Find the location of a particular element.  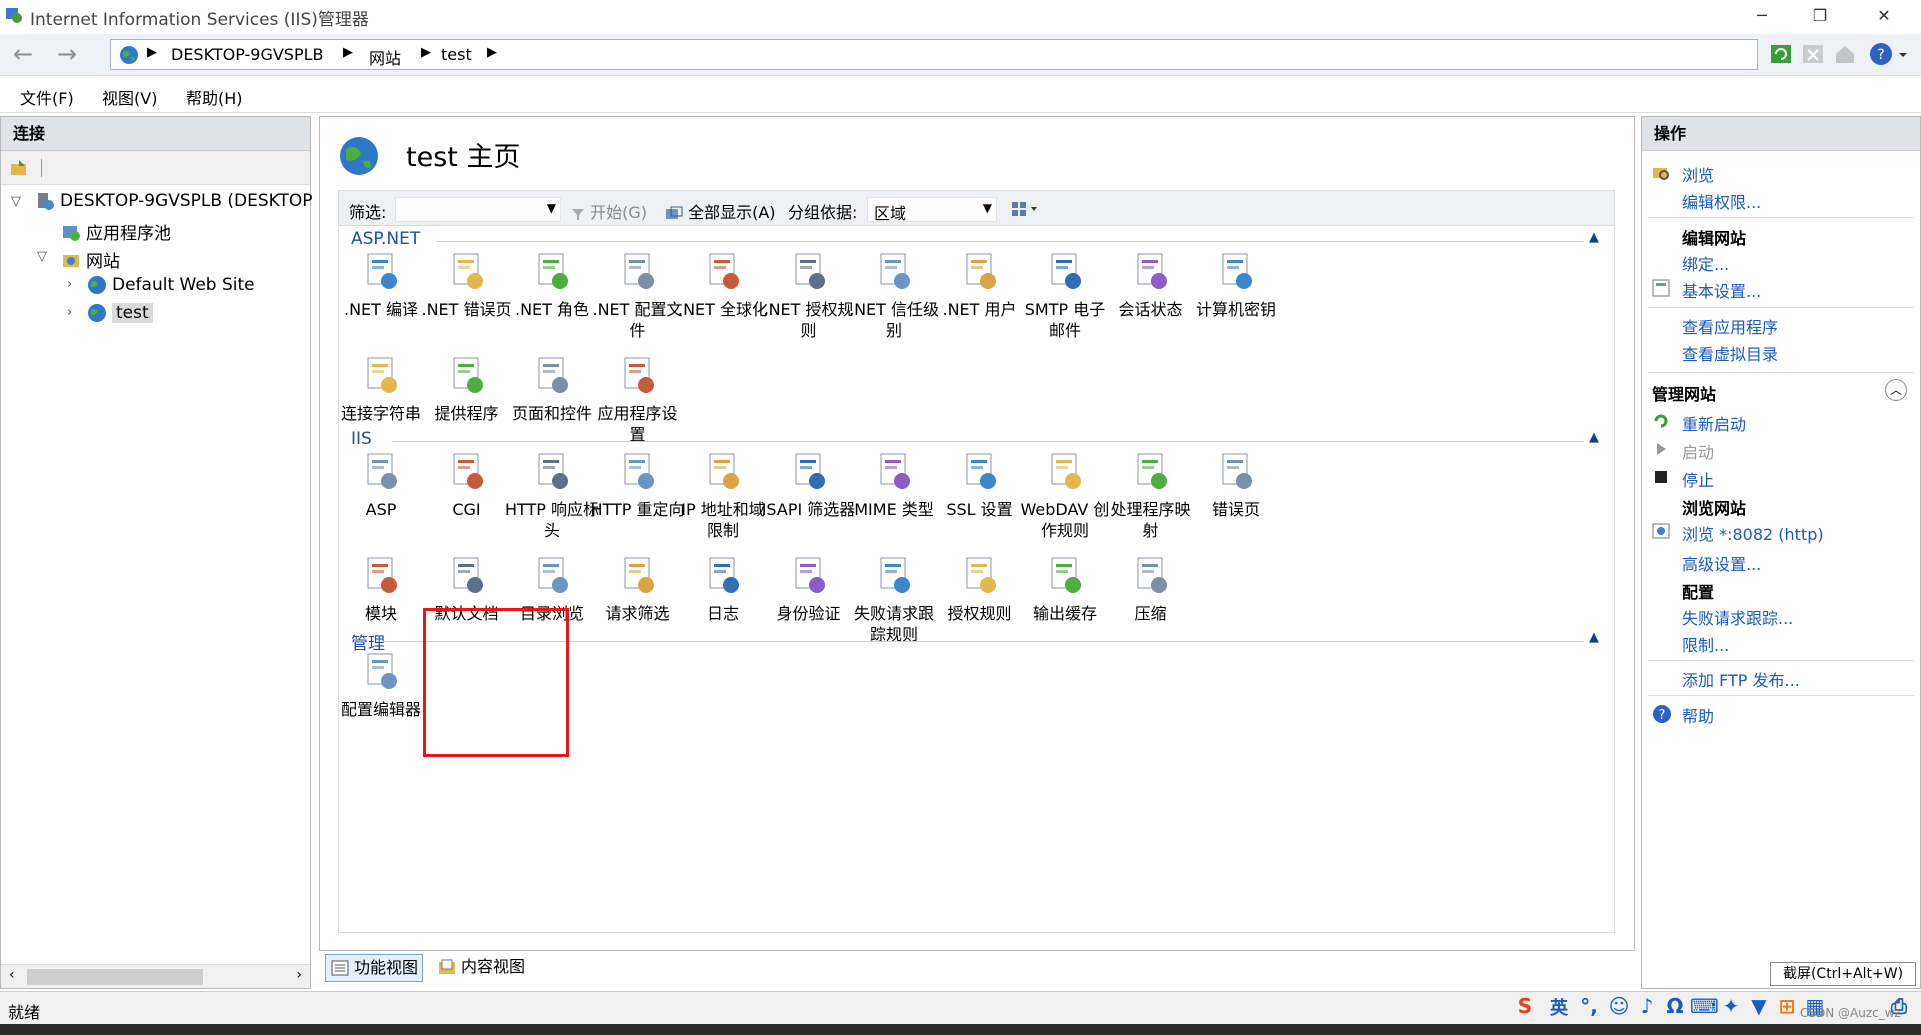

crumb-test: test is located at coordinates (456, 54).